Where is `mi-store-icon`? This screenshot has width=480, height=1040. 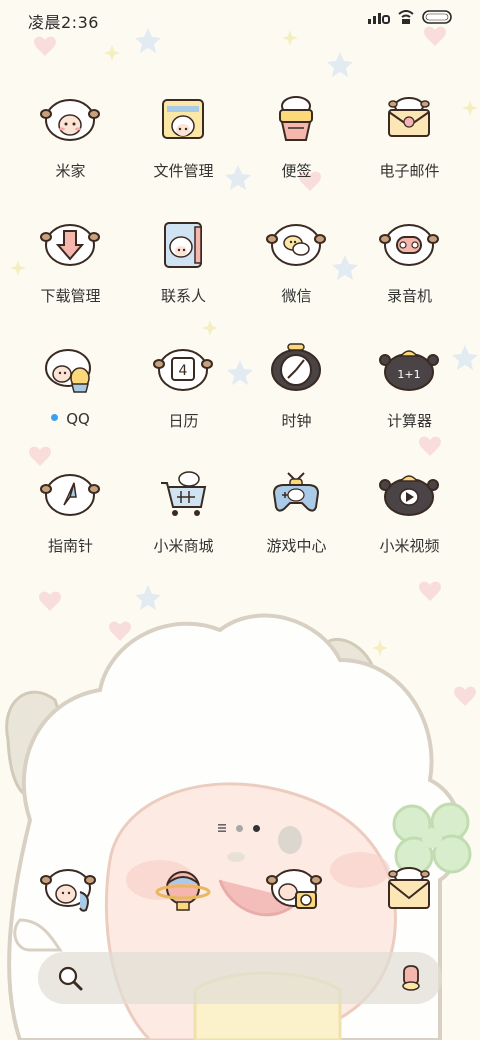 mi-store-icon is located at coordinates (184, 493).